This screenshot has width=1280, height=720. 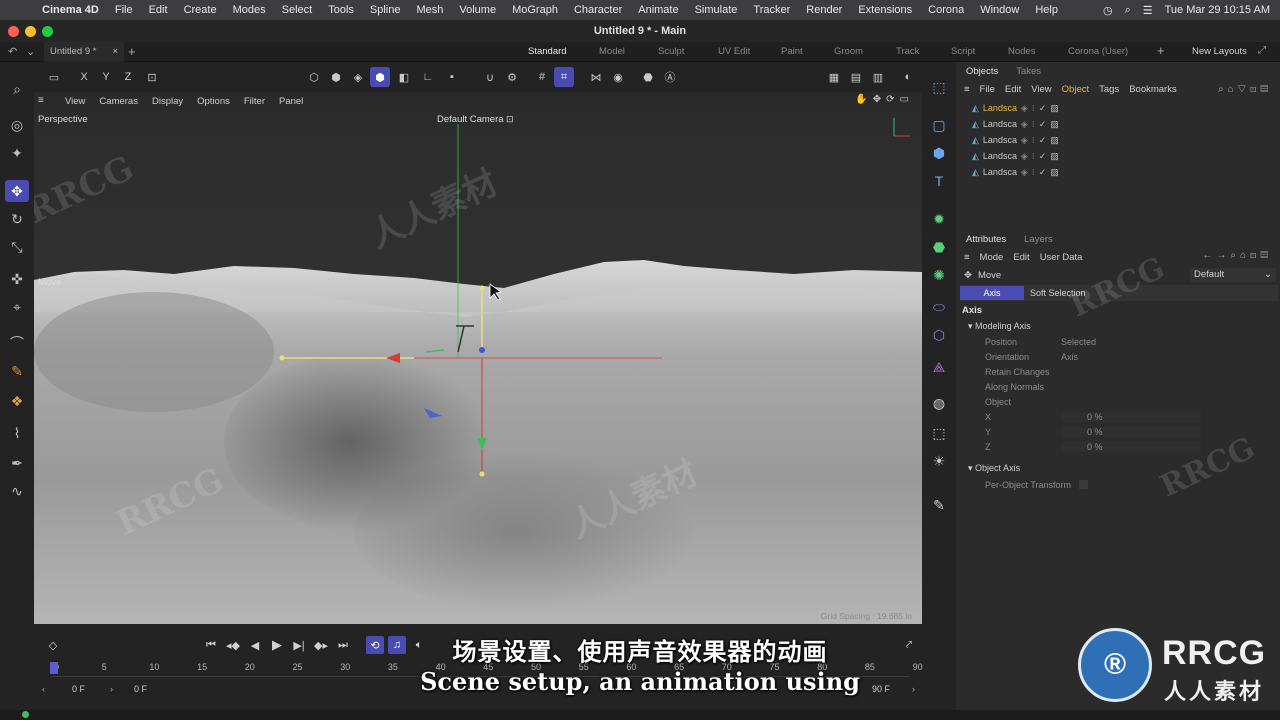 I want to click on workplane-snap-icon: ⌗, so click(x=564, y=77).